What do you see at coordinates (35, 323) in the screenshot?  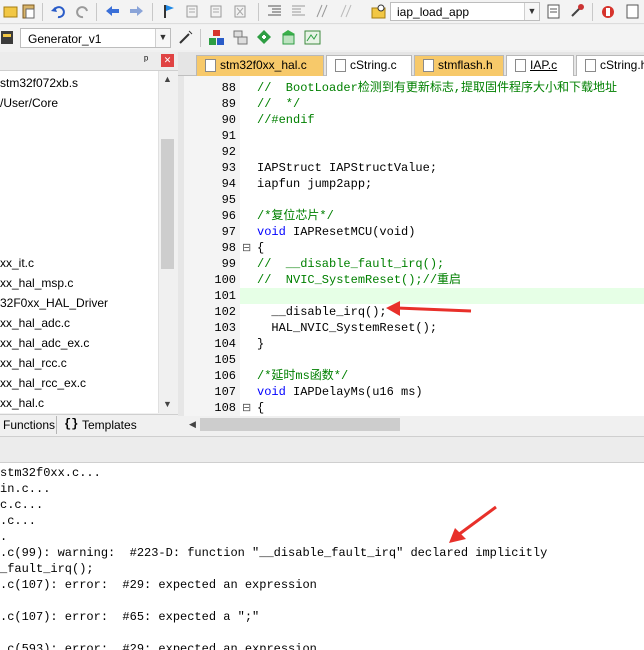 I see `tree-item: xx_hal_adc.c` at bounding box center [35, 323].